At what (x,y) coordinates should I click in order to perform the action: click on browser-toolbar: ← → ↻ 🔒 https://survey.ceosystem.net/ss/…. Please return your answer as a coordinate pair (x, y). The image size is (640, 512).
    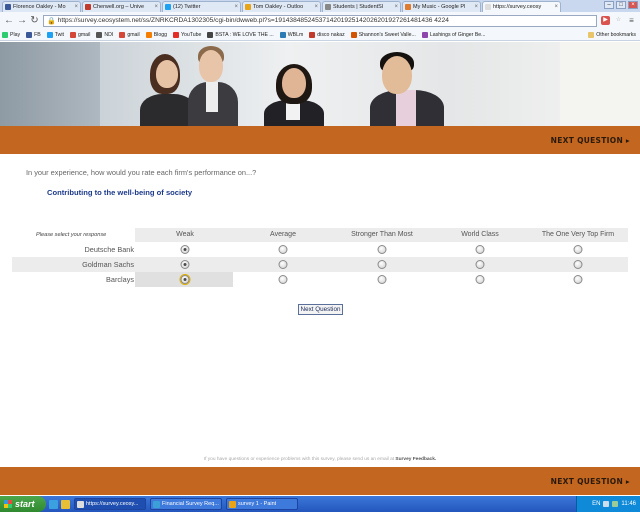
    Looking at the image, I should click on (320, 20).